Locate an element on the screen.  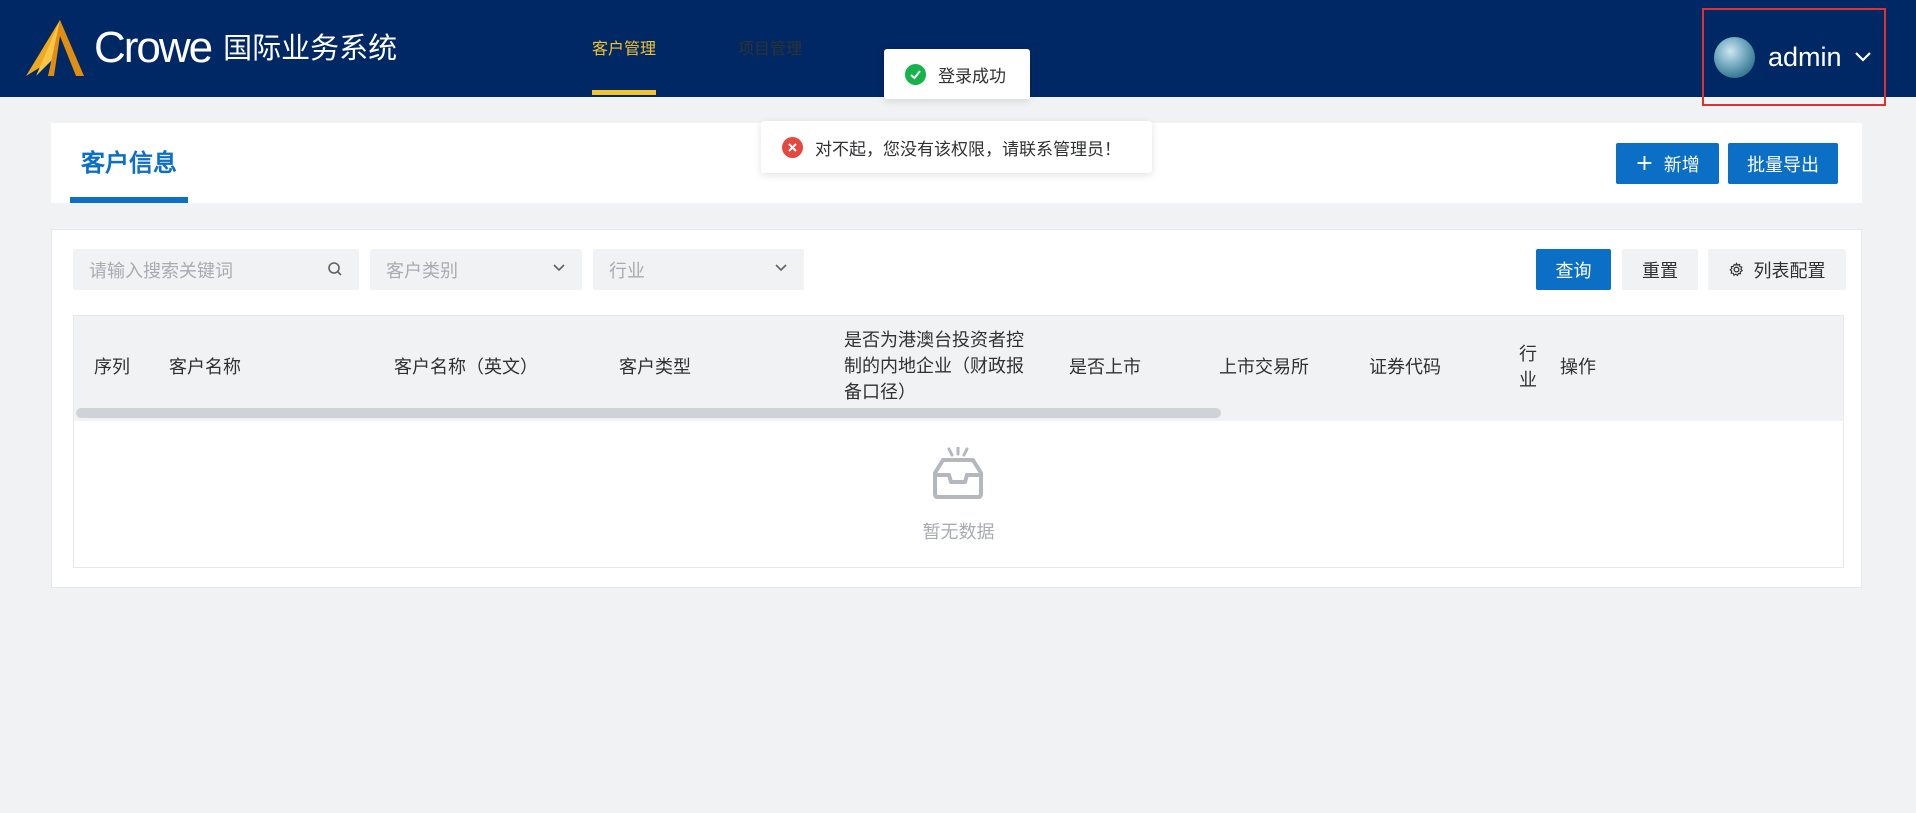
nav-project-management: 项目管理 is located at coordinates (770, 48).